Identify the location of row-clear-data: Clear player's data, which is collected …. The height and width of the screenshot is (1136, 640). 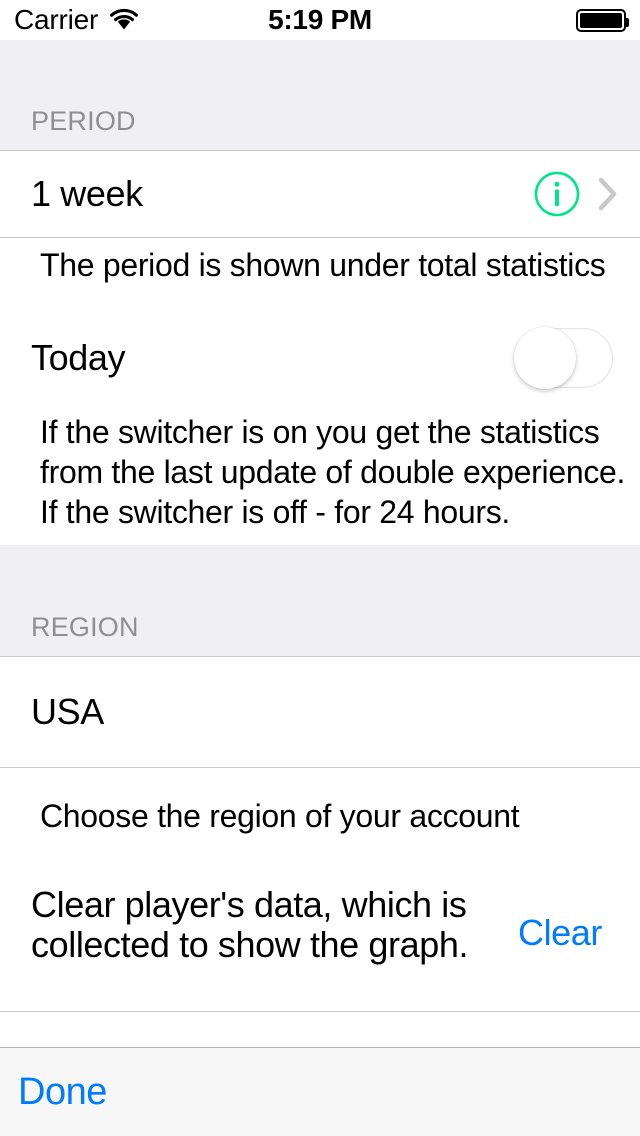
(320, 925).